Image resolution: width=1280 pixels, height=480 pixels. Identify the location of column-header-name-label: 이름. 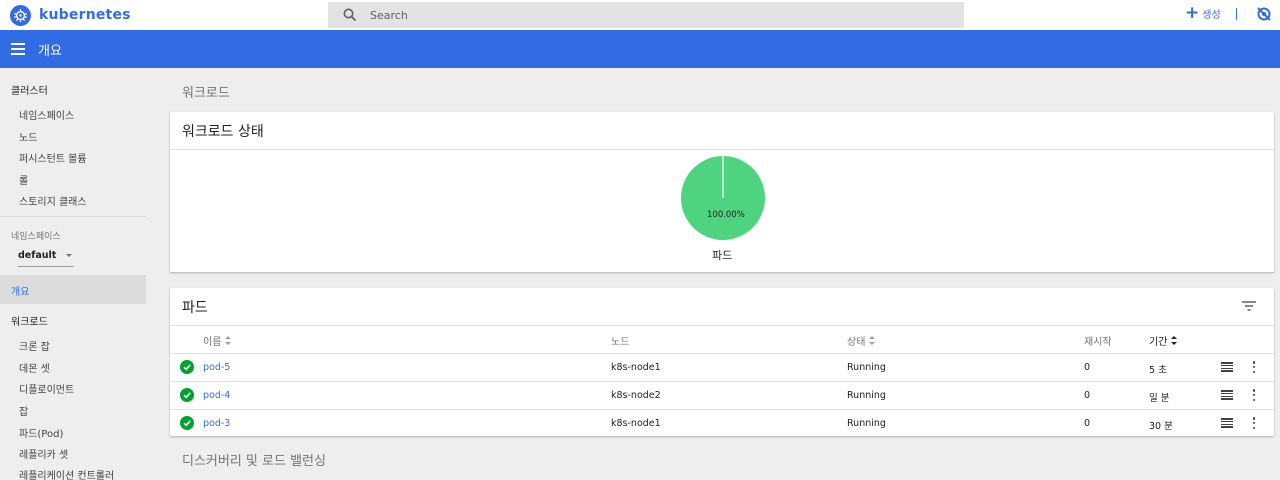
(212, 342).